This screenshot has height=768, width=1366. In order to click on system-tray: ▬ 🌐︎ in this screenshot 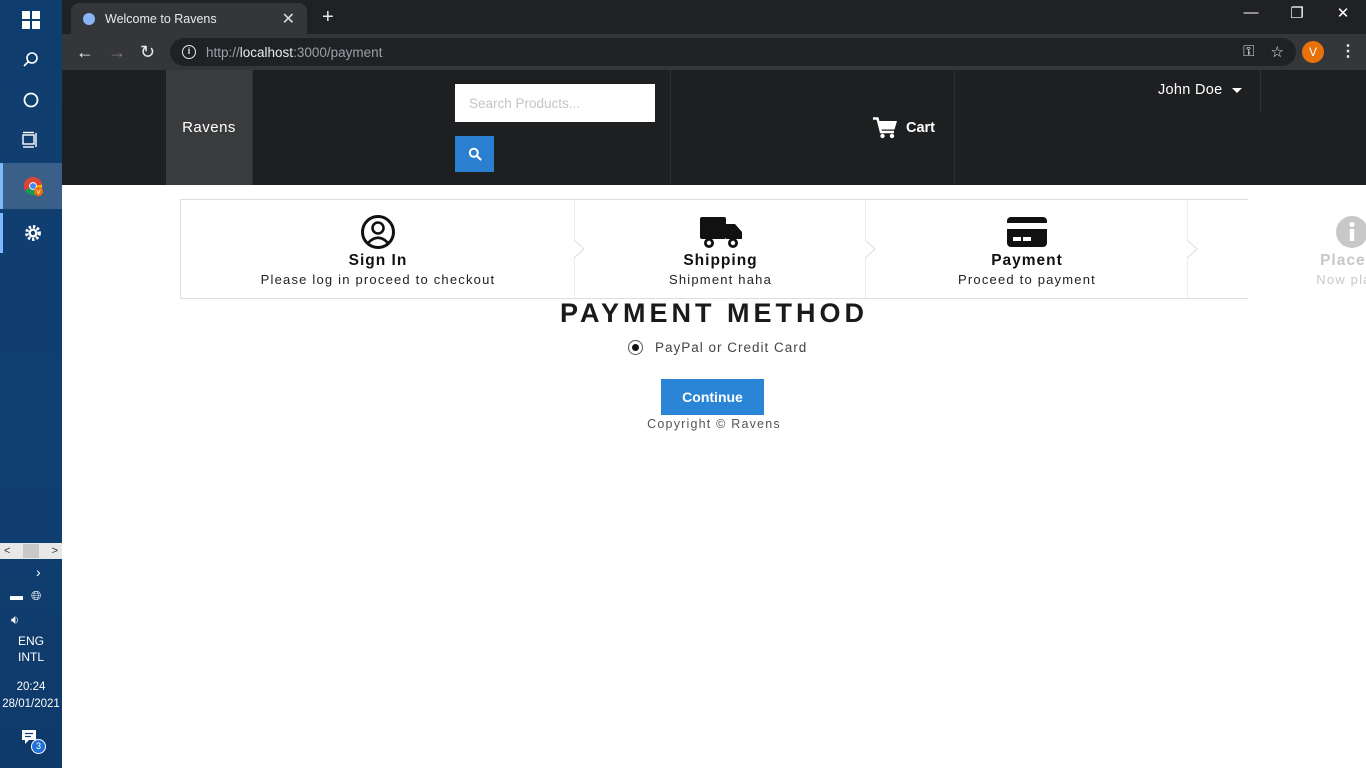, I will do `click(25, 596)`.